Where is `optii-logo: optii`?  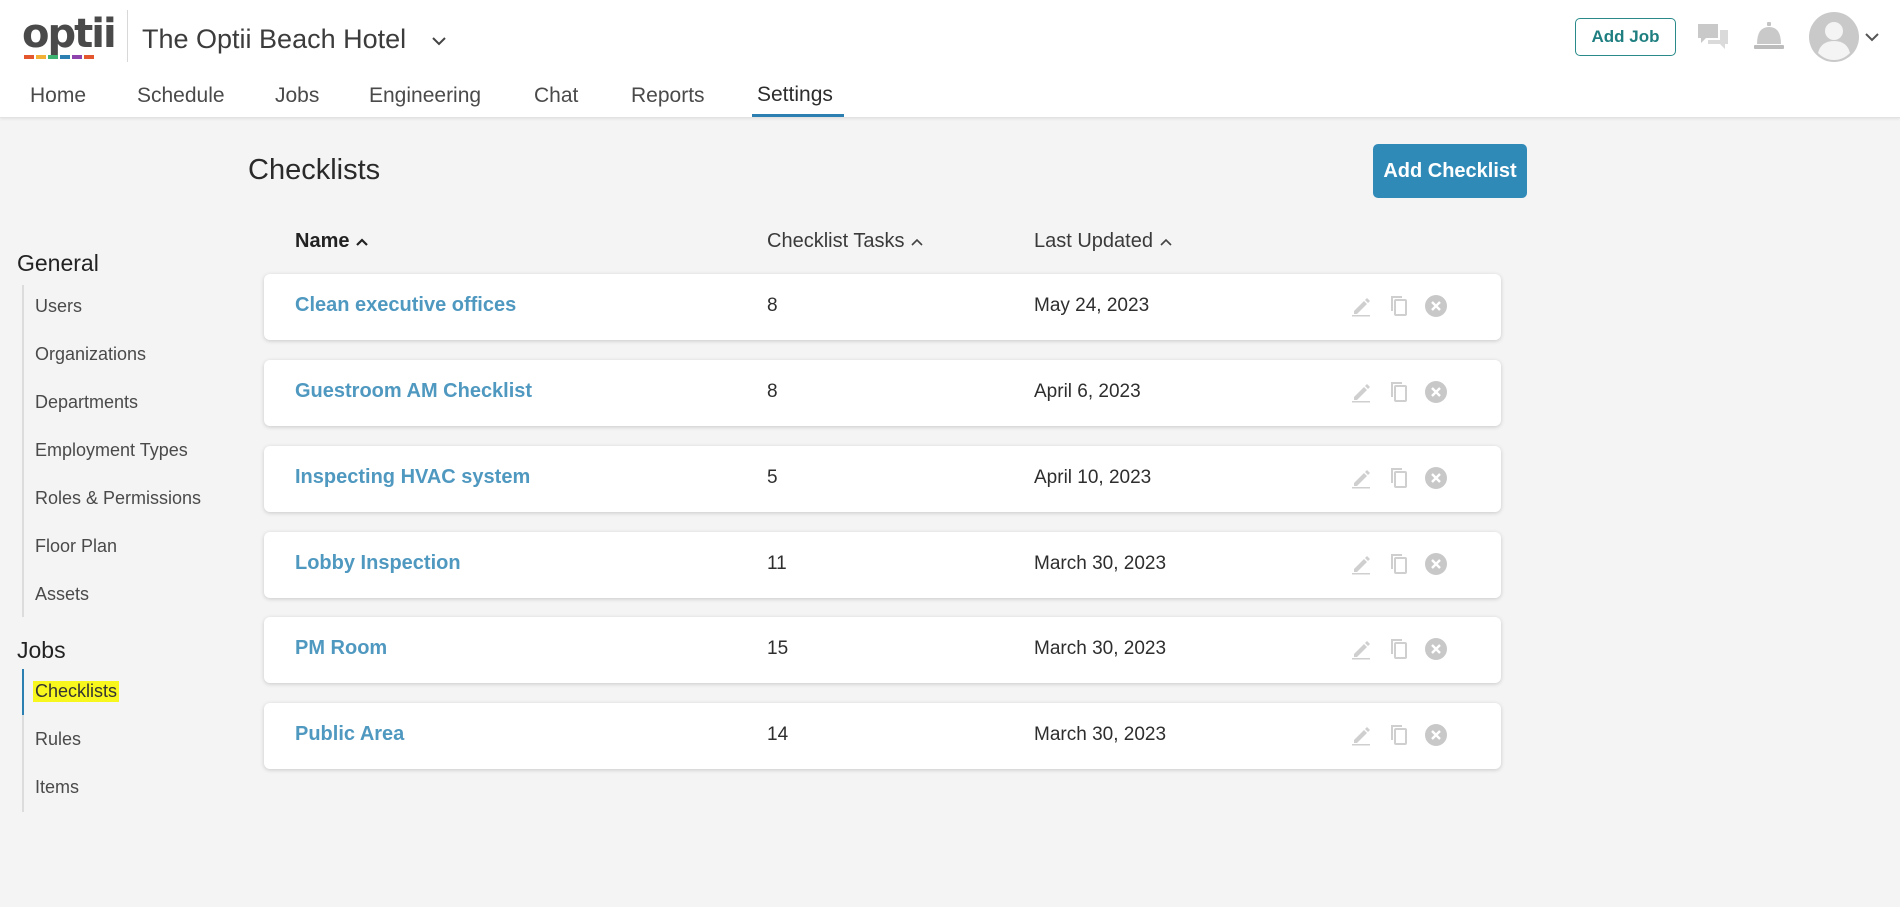 optii-logo: optii is located at coordinates (69, 35).